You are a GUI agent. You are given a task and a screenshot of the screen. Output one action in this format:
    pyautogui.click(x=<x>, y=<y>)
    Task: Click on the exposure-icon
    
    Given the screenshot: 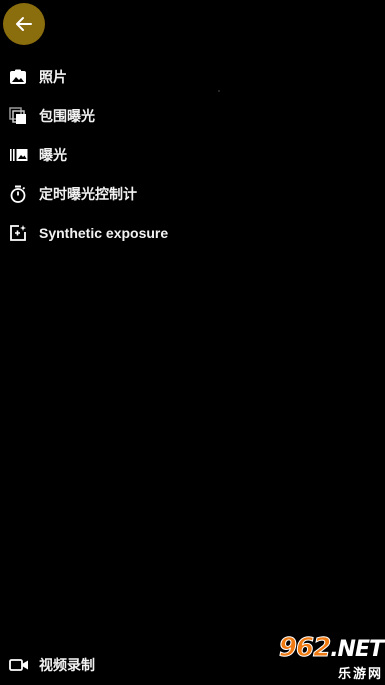 What is the action you would take?
    pyautogui.click(x=19, y=155)
    